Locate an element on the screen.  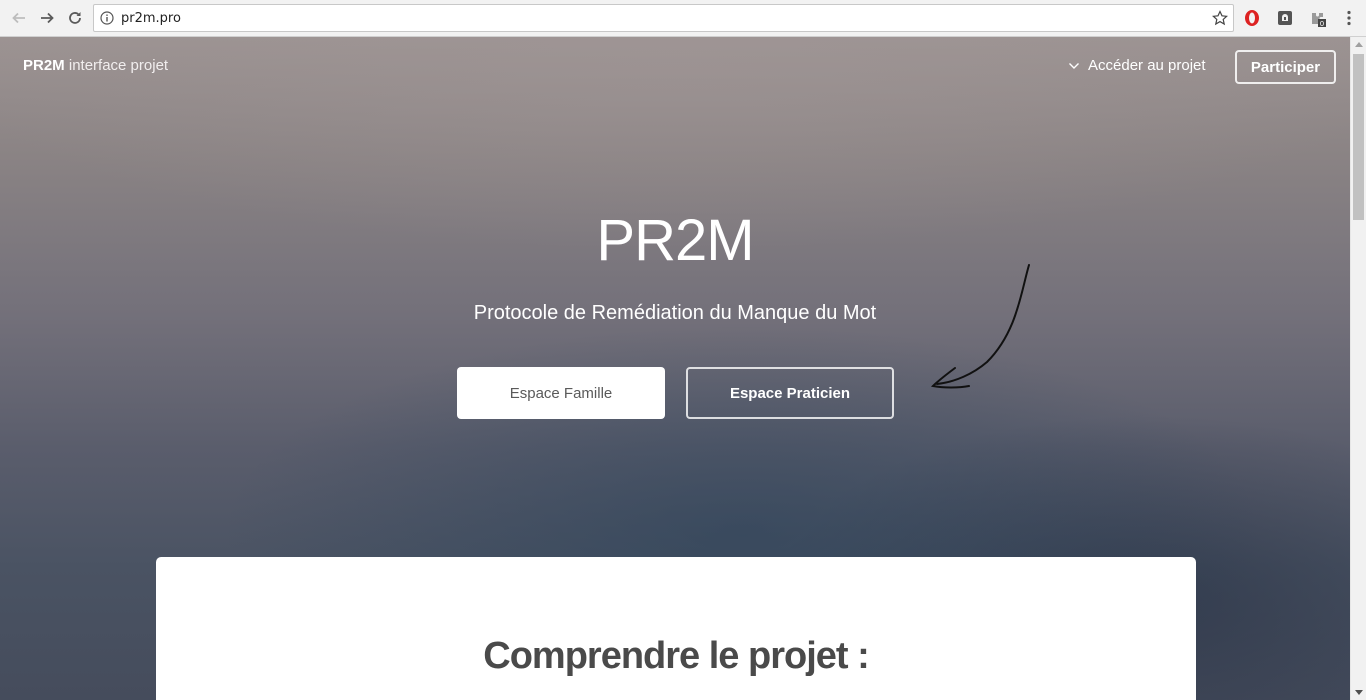
back-arrow-icon is located at coordinates (18, 18).